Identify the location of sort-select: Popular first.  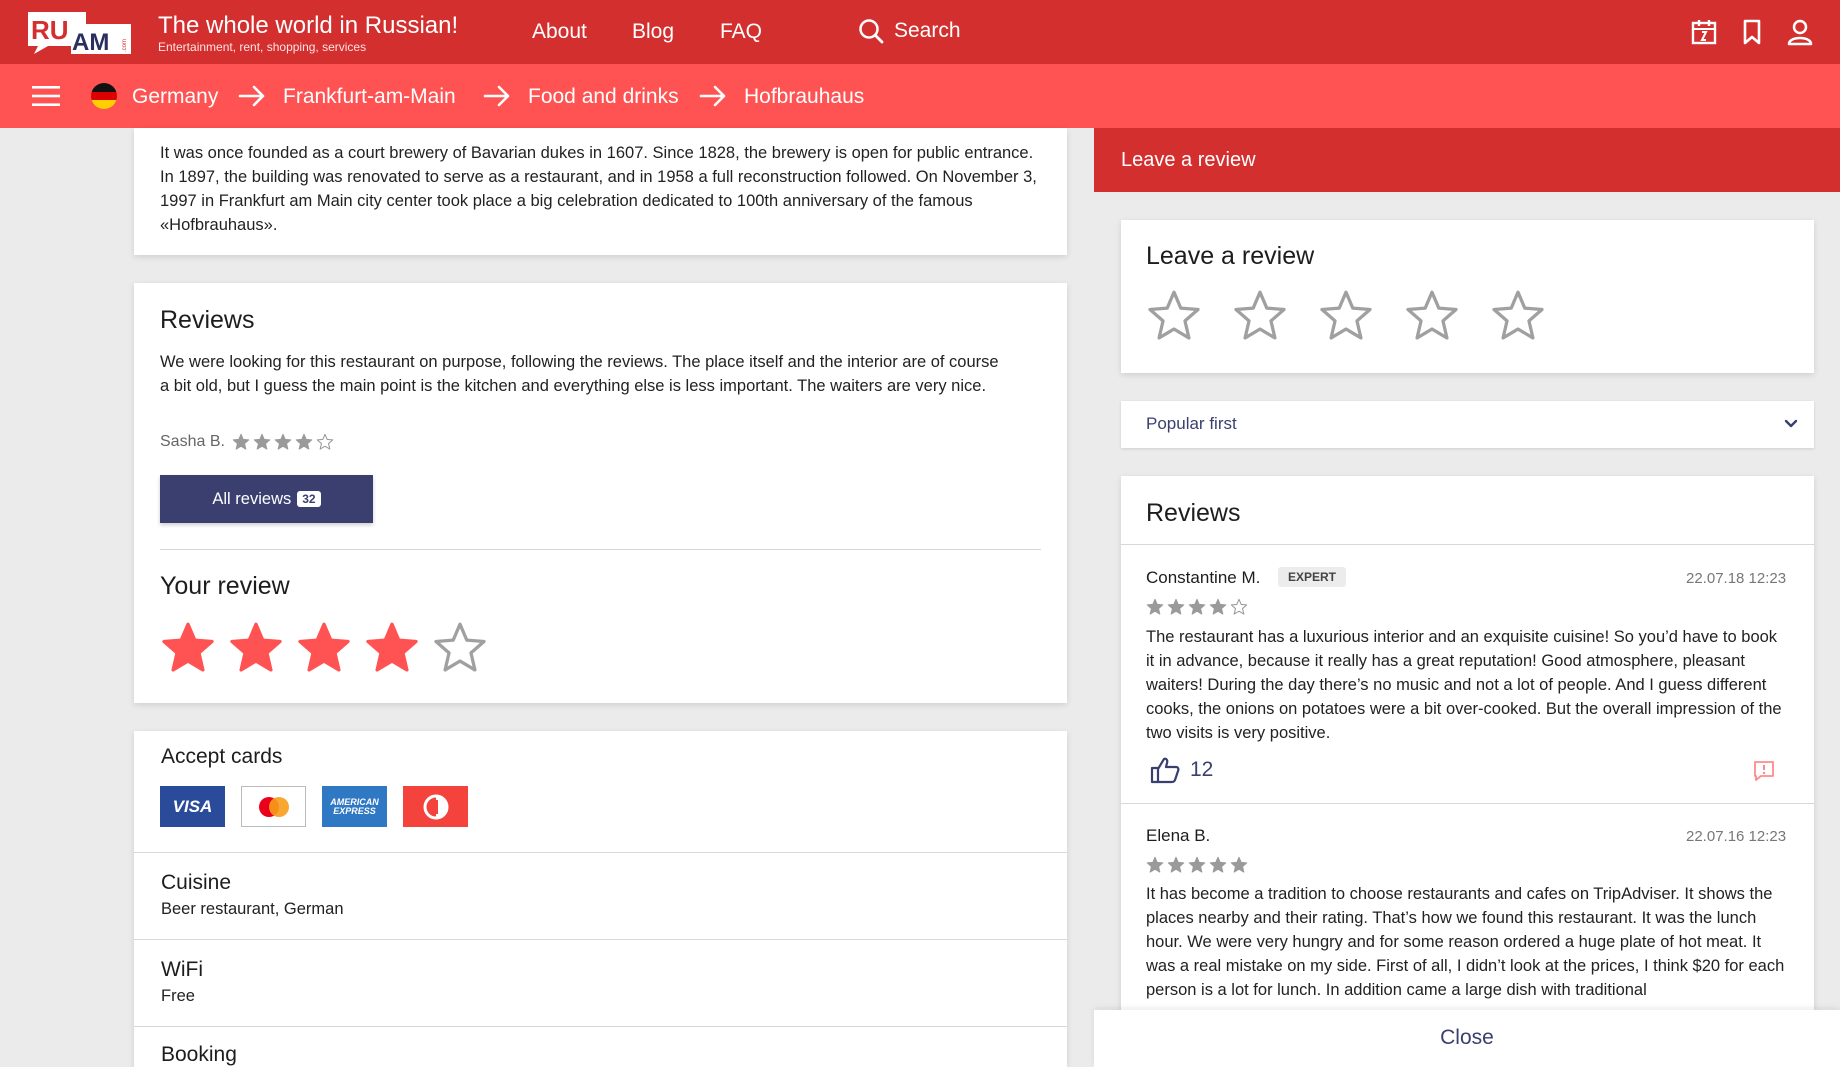
(1467, 424).